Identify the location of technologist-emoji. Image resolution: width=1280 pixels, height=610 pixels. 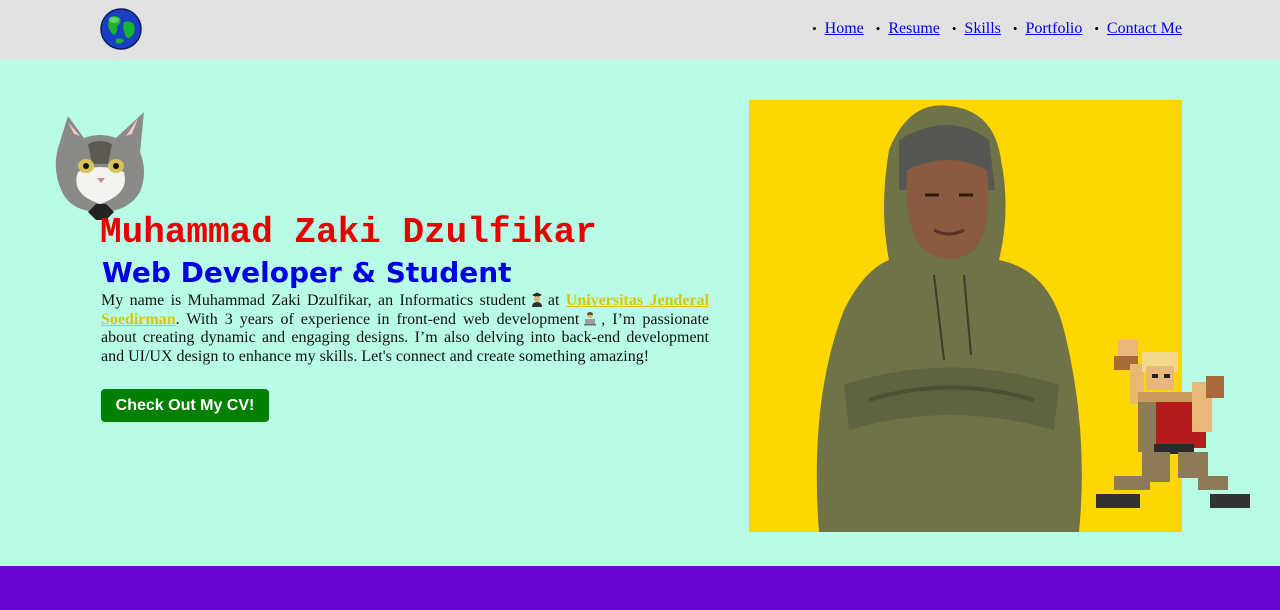
(590, 318).